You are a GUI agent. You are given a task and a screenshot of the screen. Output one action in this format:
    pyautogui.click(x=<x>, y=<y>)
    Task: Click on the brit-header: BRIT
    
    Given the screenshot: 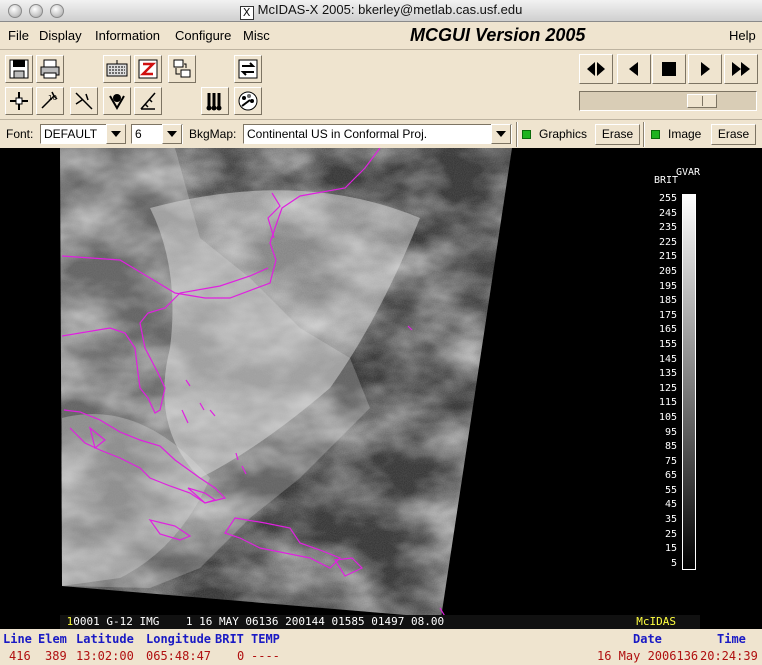 What is the action you would take?
    pyautogui.click(x=229, y=639)
    